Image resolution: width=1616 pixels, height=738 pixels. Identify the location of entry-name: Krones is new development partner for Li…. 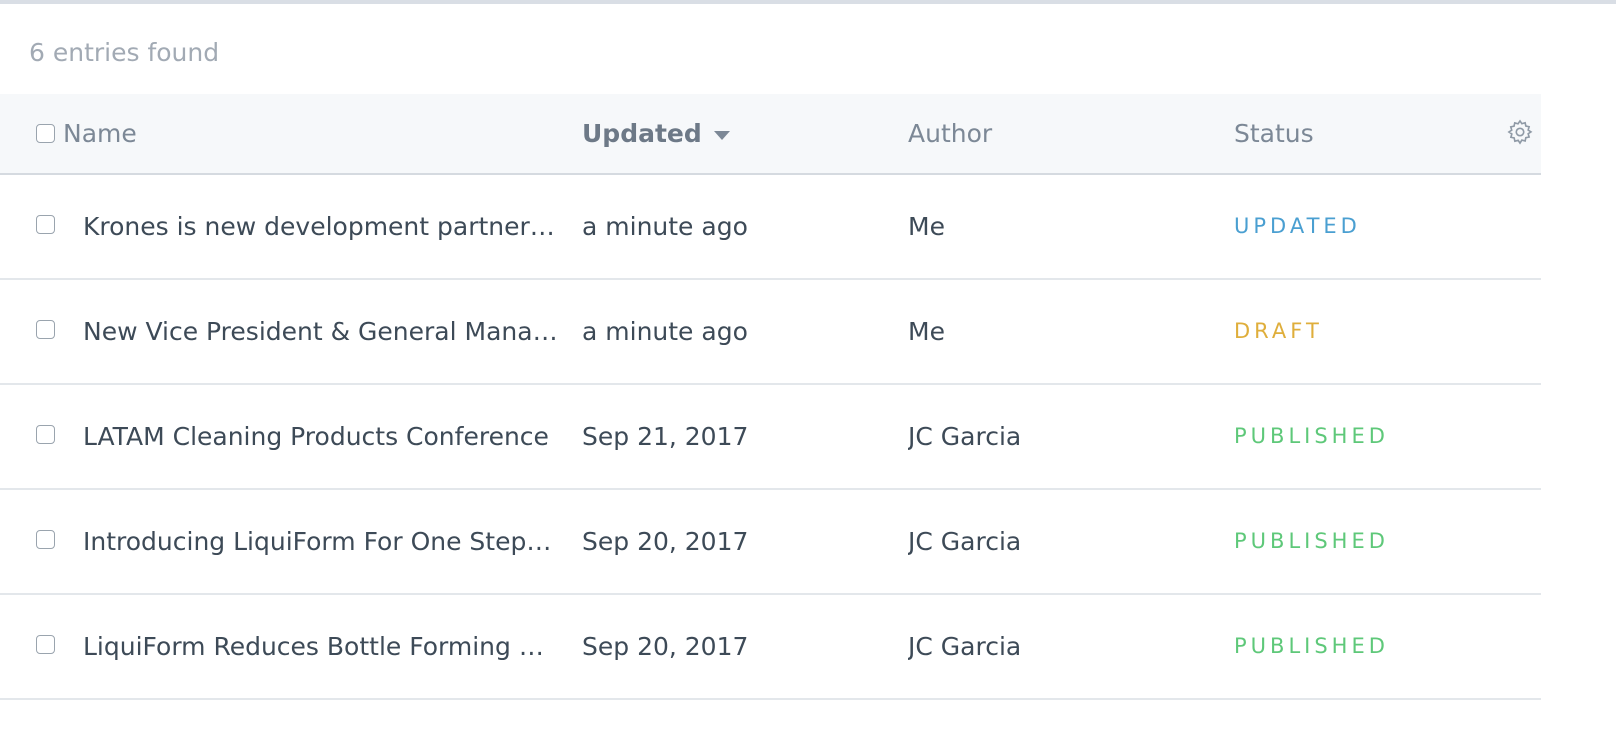
(320, 226).